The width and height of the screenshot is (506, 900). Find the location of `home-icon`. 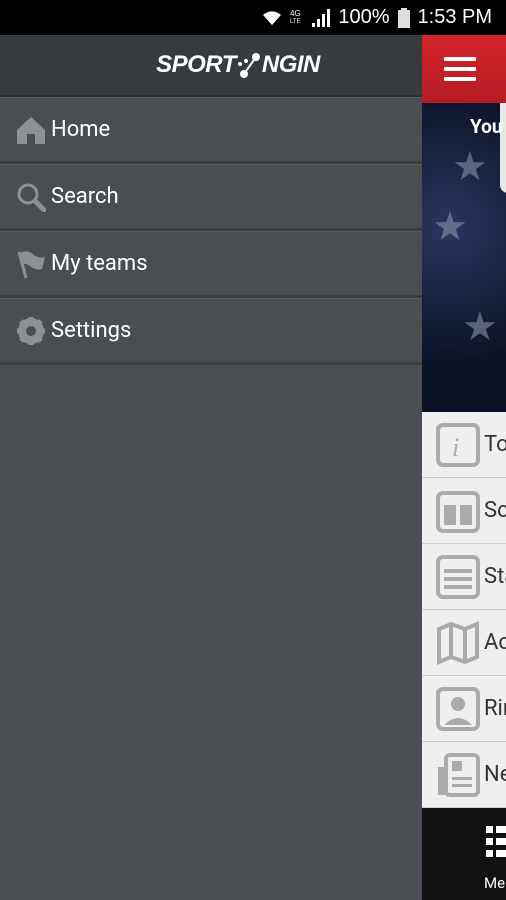

home-icon is located at coordinates (31, 130).